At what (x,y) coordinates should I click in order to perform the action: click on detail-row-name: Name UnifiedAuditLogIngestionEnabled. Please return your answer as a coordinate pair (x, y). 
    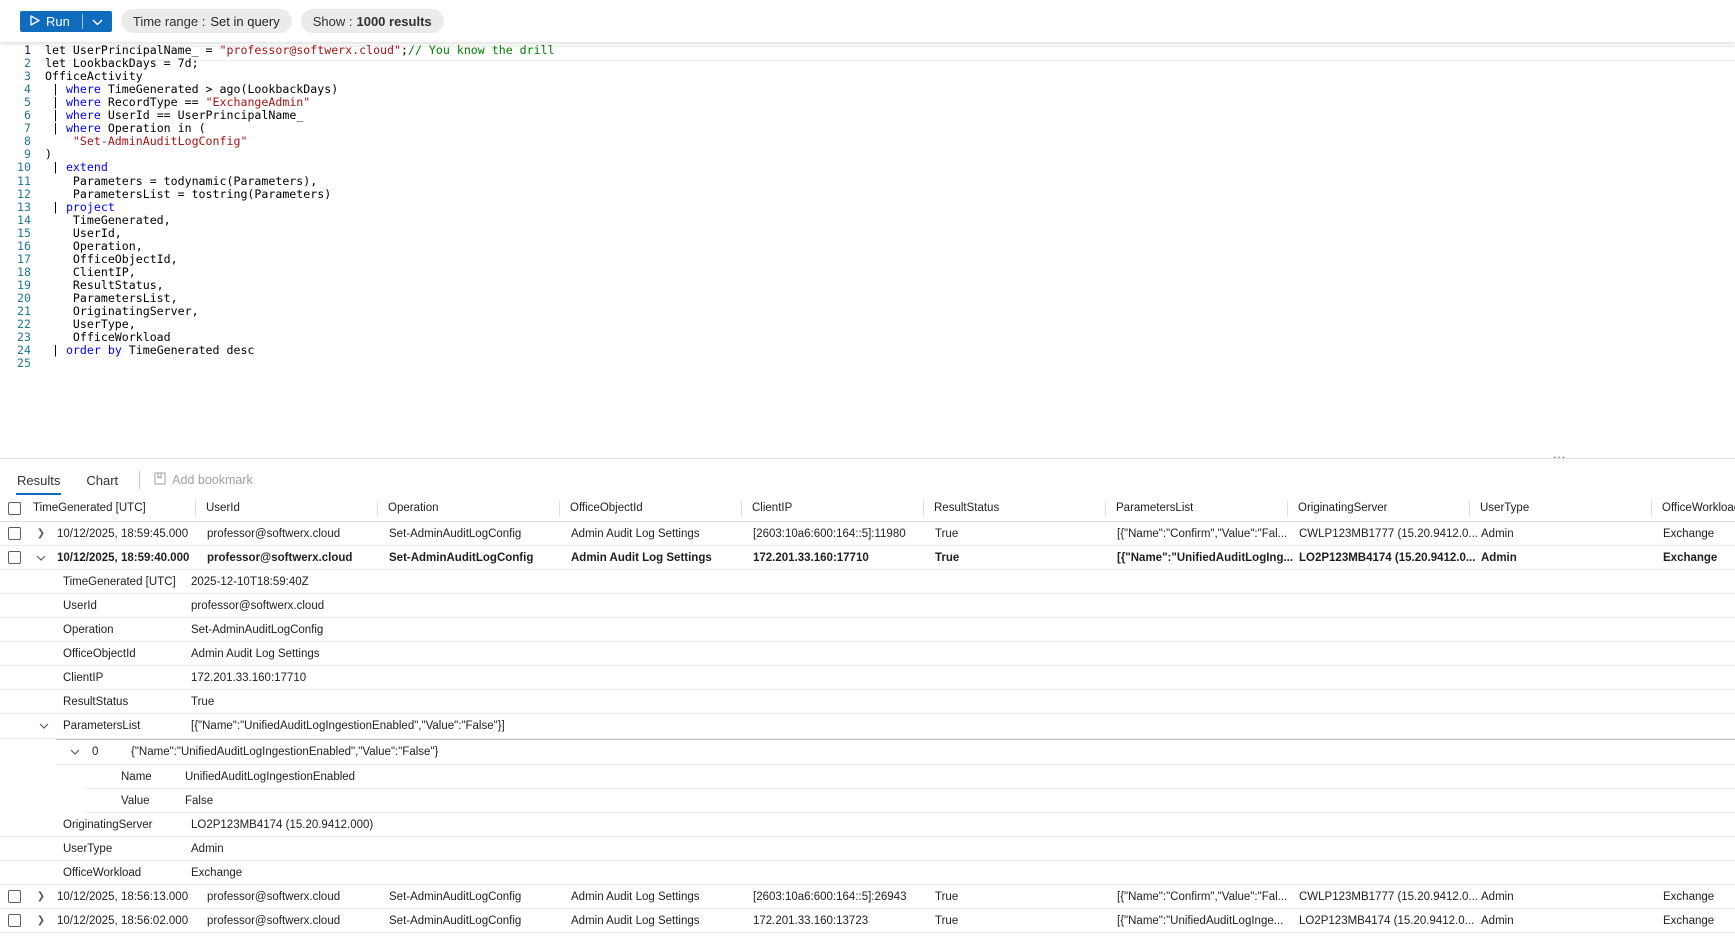
    Looking at the image, I should click on (909, 777).